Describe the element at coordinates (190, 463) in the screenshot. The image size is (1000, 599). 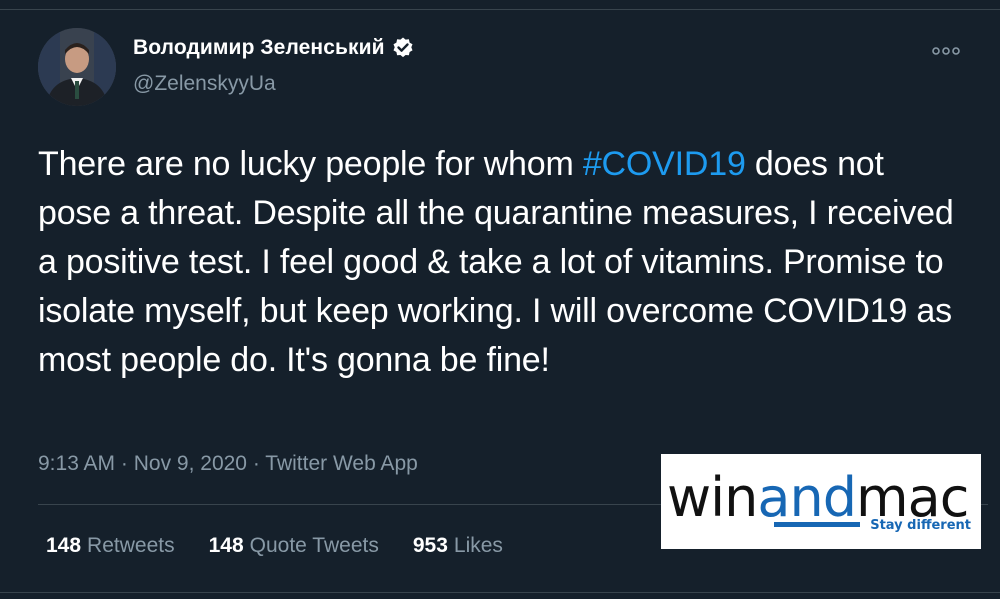
I see `tweet-date: Nov 9, 2020` at that location.